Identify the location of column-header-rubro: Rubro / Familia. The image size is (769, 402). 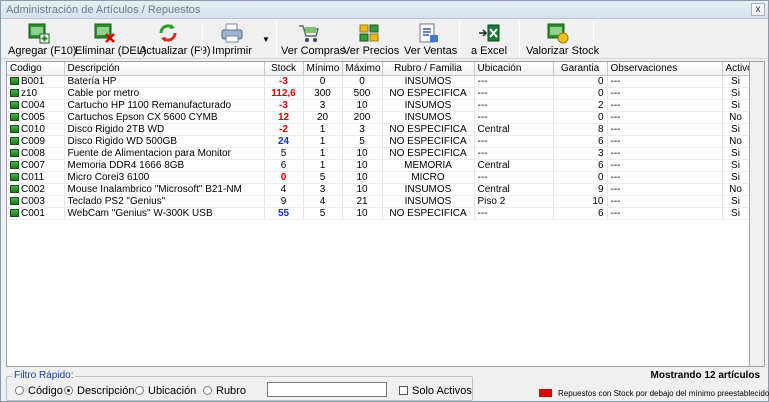
(428, 69).